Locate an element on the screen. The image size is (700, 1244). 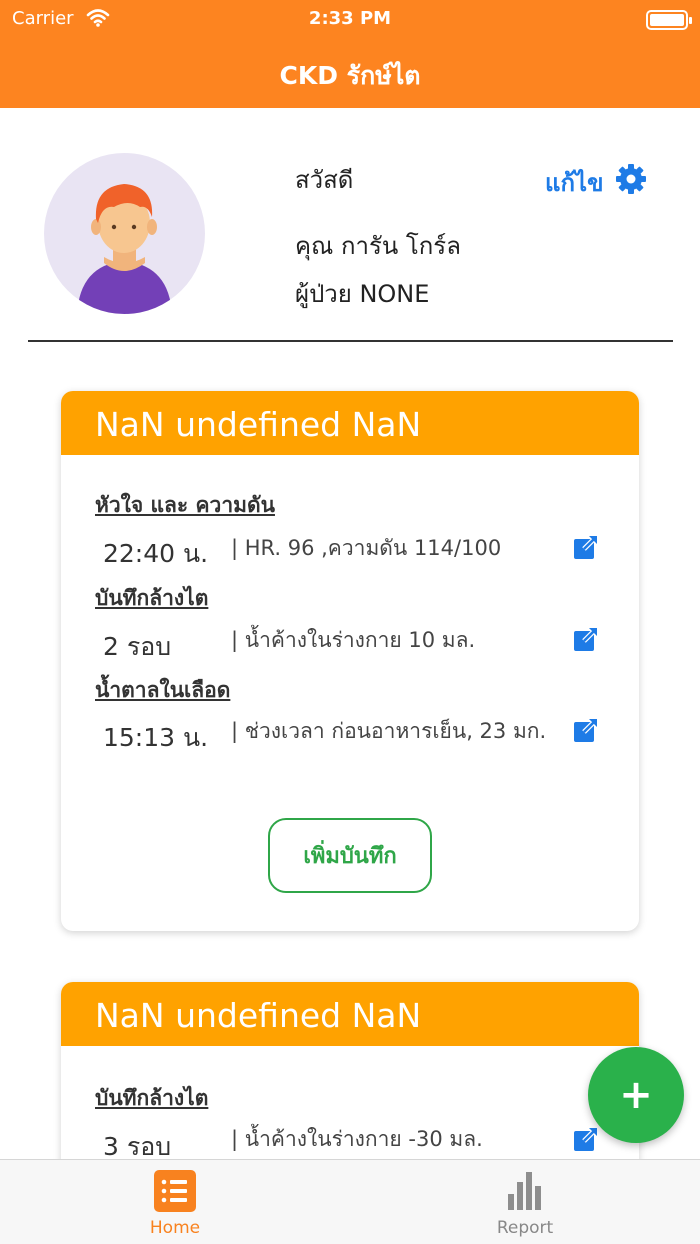
section-blood-sugar: น้ำตาลในเลือด is located at coordinates (163, 690).